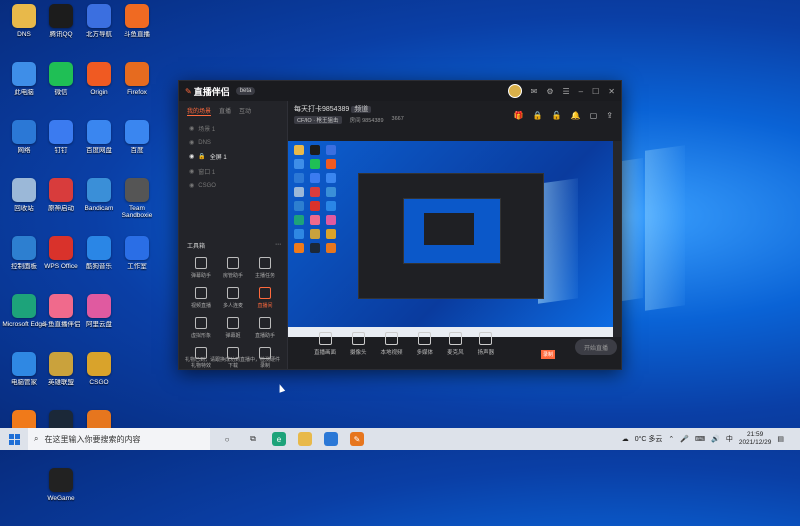  Describe the element at coordinates (325, 344) in the screenshot. I see `source-control-button: 直播画面` at that location.